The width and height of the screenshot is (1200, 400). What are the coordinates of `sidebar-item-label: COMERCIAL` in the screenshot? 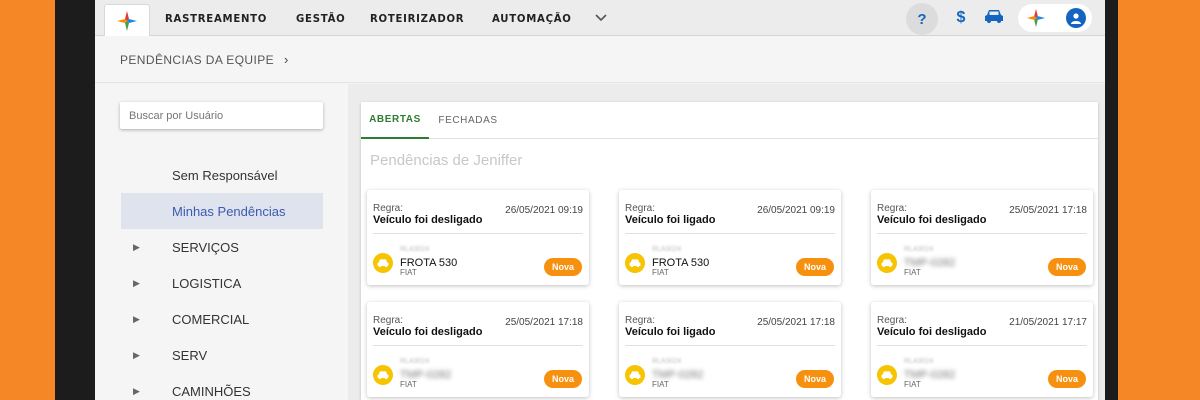 It's located at (211, 319).